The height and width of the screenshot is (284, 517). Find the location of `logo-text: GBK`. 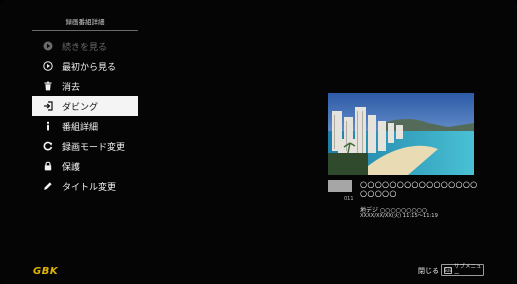

logo-text: GBK is located at coordinates (46, 271).